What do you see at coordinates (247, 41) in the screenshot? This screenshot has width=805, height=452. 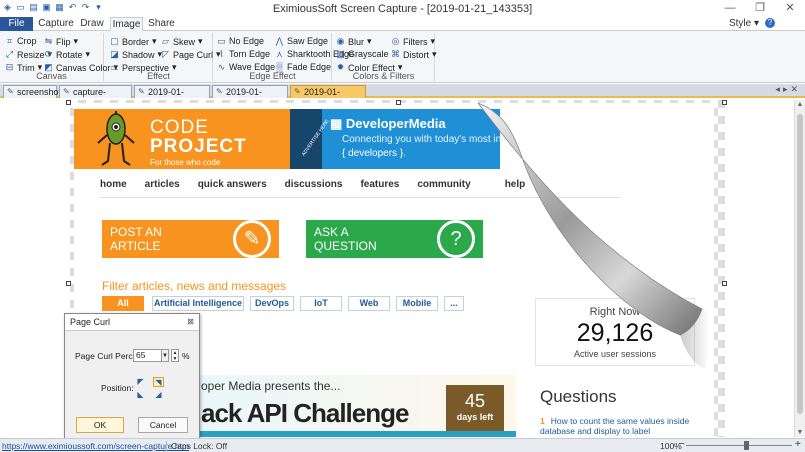 I see `no-edge-label: No Edge` at bounding box center [247, 41].